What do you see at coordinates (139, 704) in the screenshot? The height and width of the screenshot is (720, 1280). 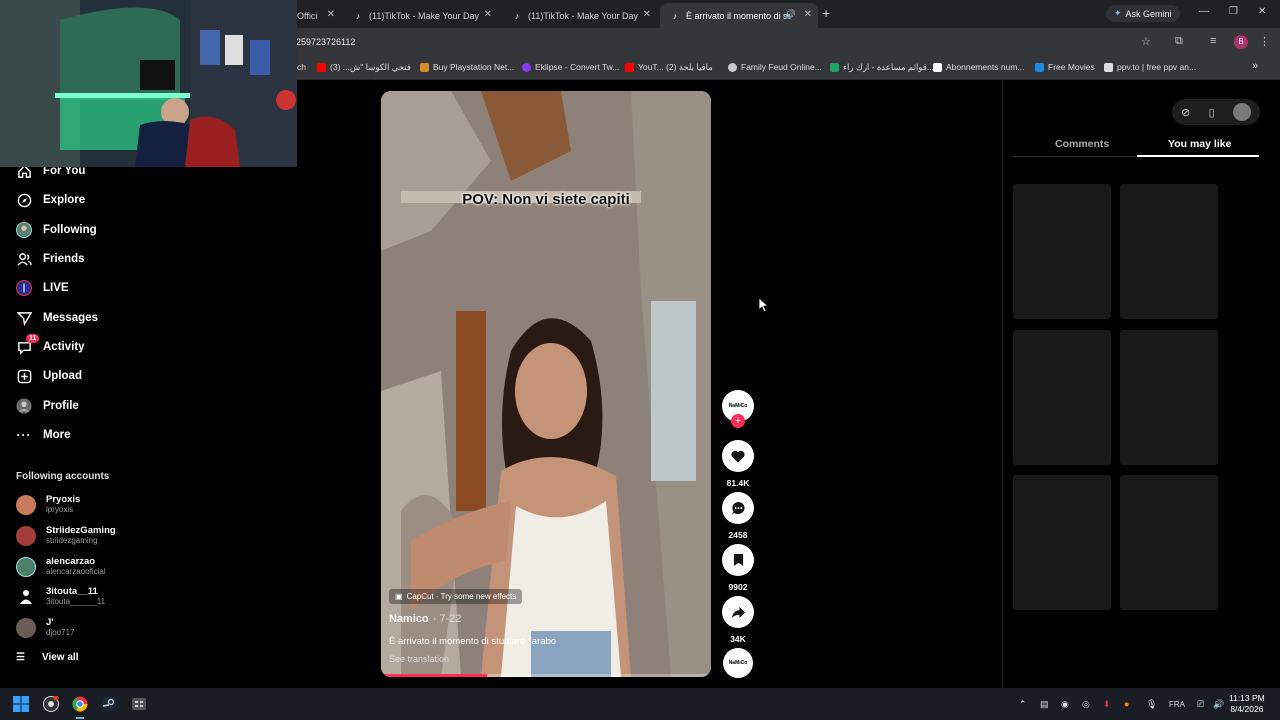 I see `apps-grid-icon` at bounding box center [139, 704].